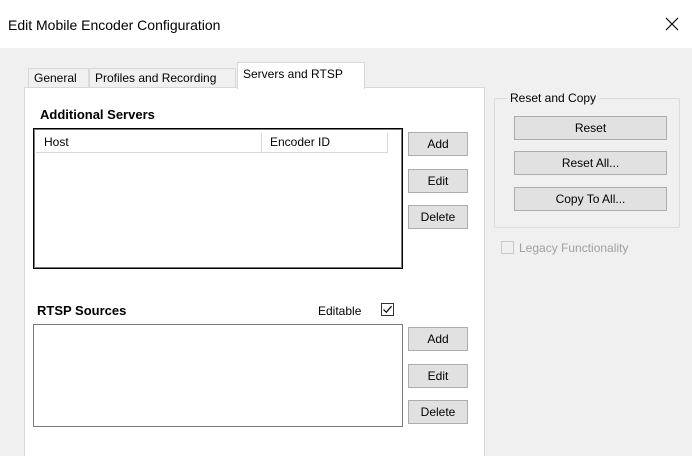  I want to click on title-bar: Edit Mobile Encoder Configuration, so click(346, 24).